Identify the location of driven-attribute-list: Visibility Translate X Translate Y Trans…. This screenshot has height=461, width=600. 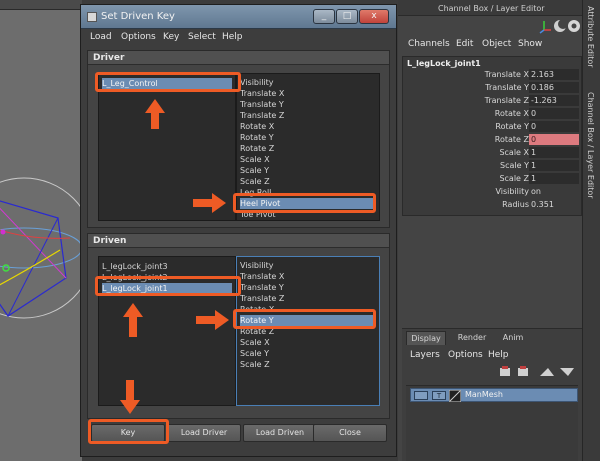
(308, 331).